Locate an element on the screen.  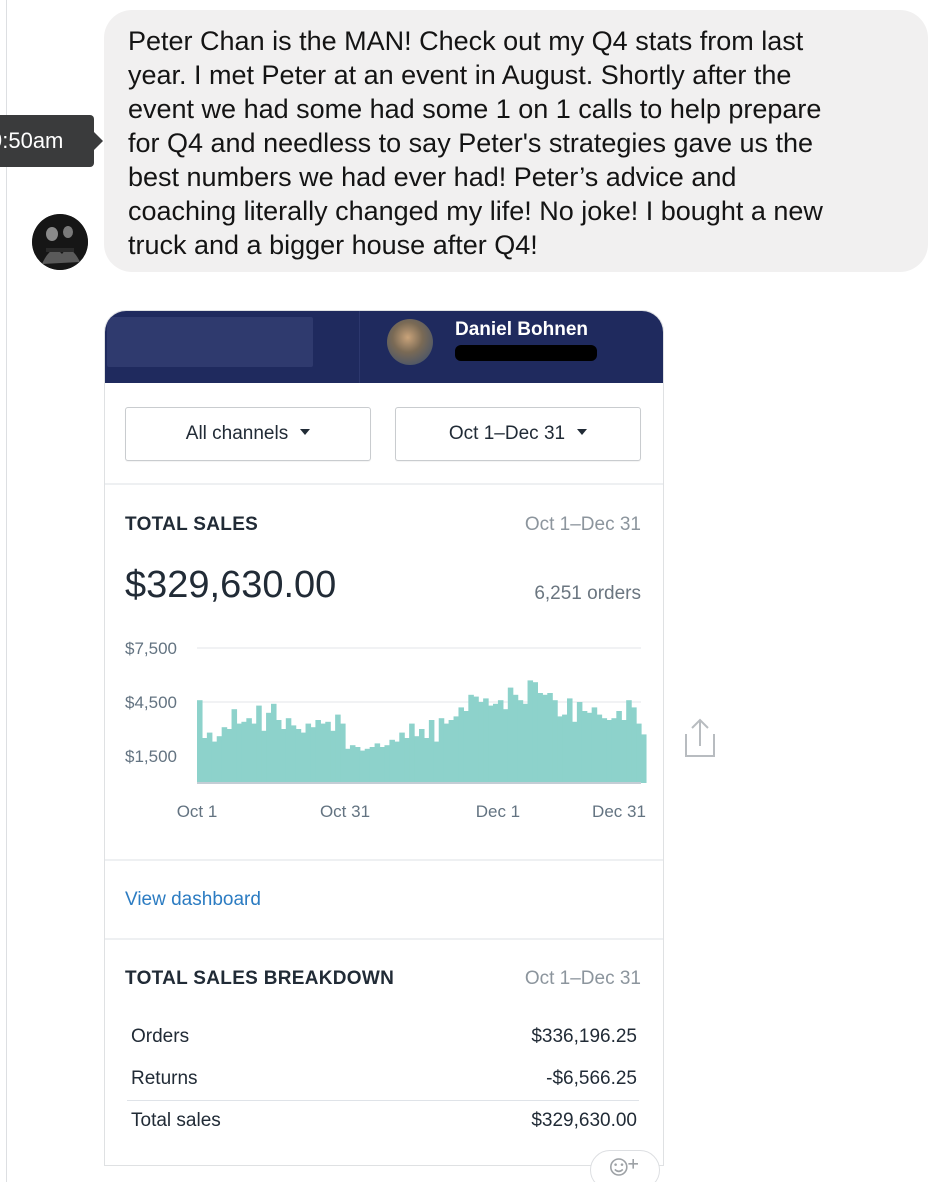
breakdown-title: TOTAL SALES BREAKDOWN is located at coordinates (260, 978).